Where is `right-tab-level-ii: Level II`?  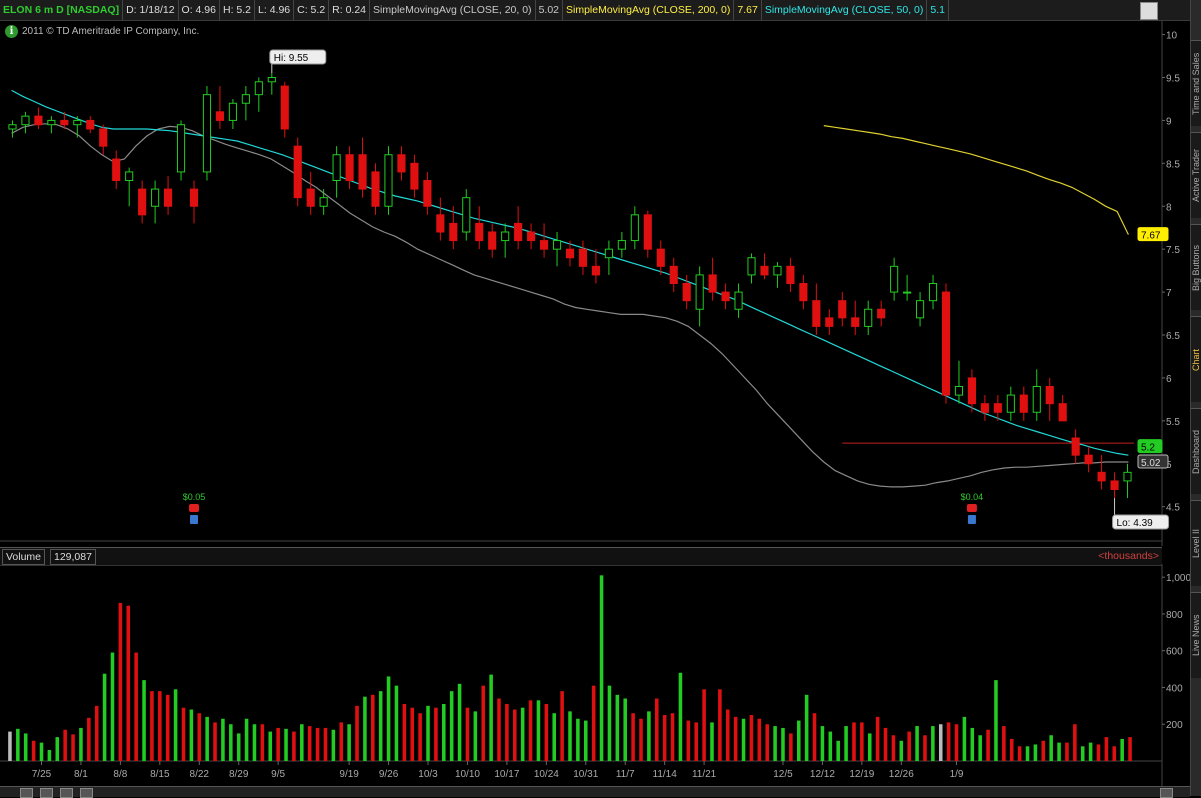 right-tab-level-ii: Level II is located at coordinates (1196, 543).